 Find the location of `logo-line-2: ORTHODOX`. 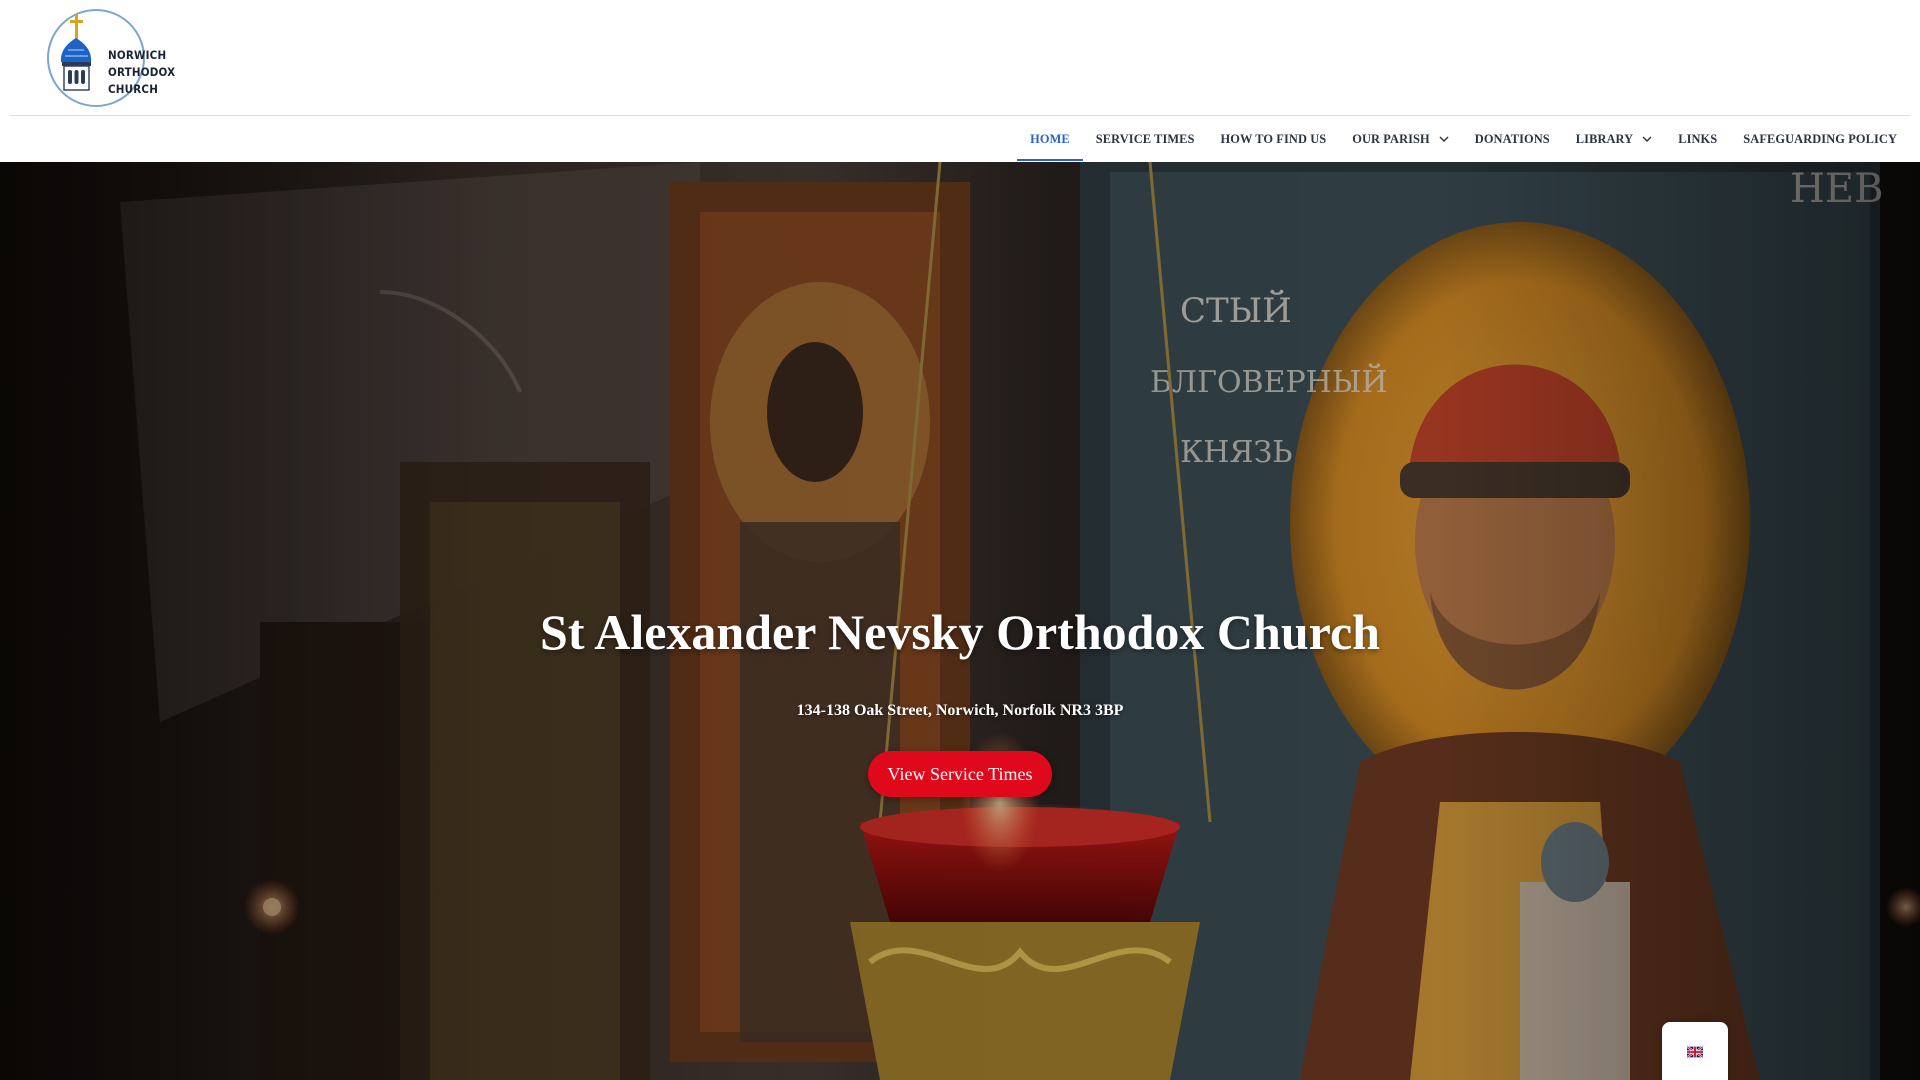

logo-line-2: ORTHODOX is located at coordinates (142, 72).